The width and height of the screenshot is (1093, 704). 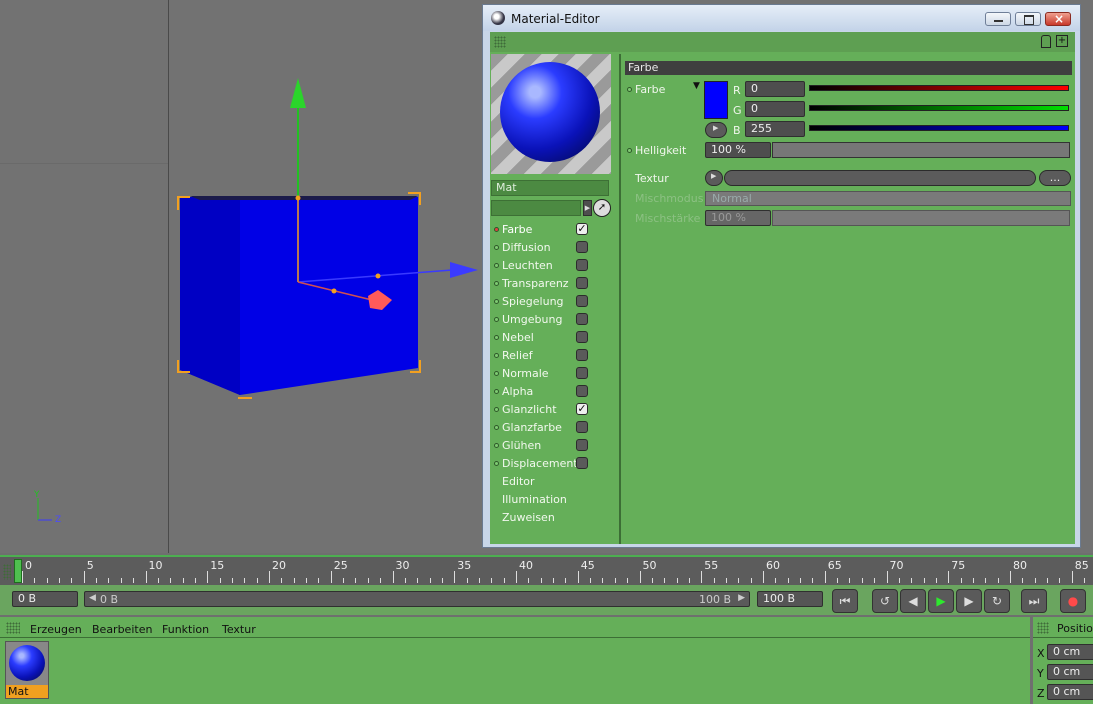 I want to click on r-slider, so click(x=939, y=88).